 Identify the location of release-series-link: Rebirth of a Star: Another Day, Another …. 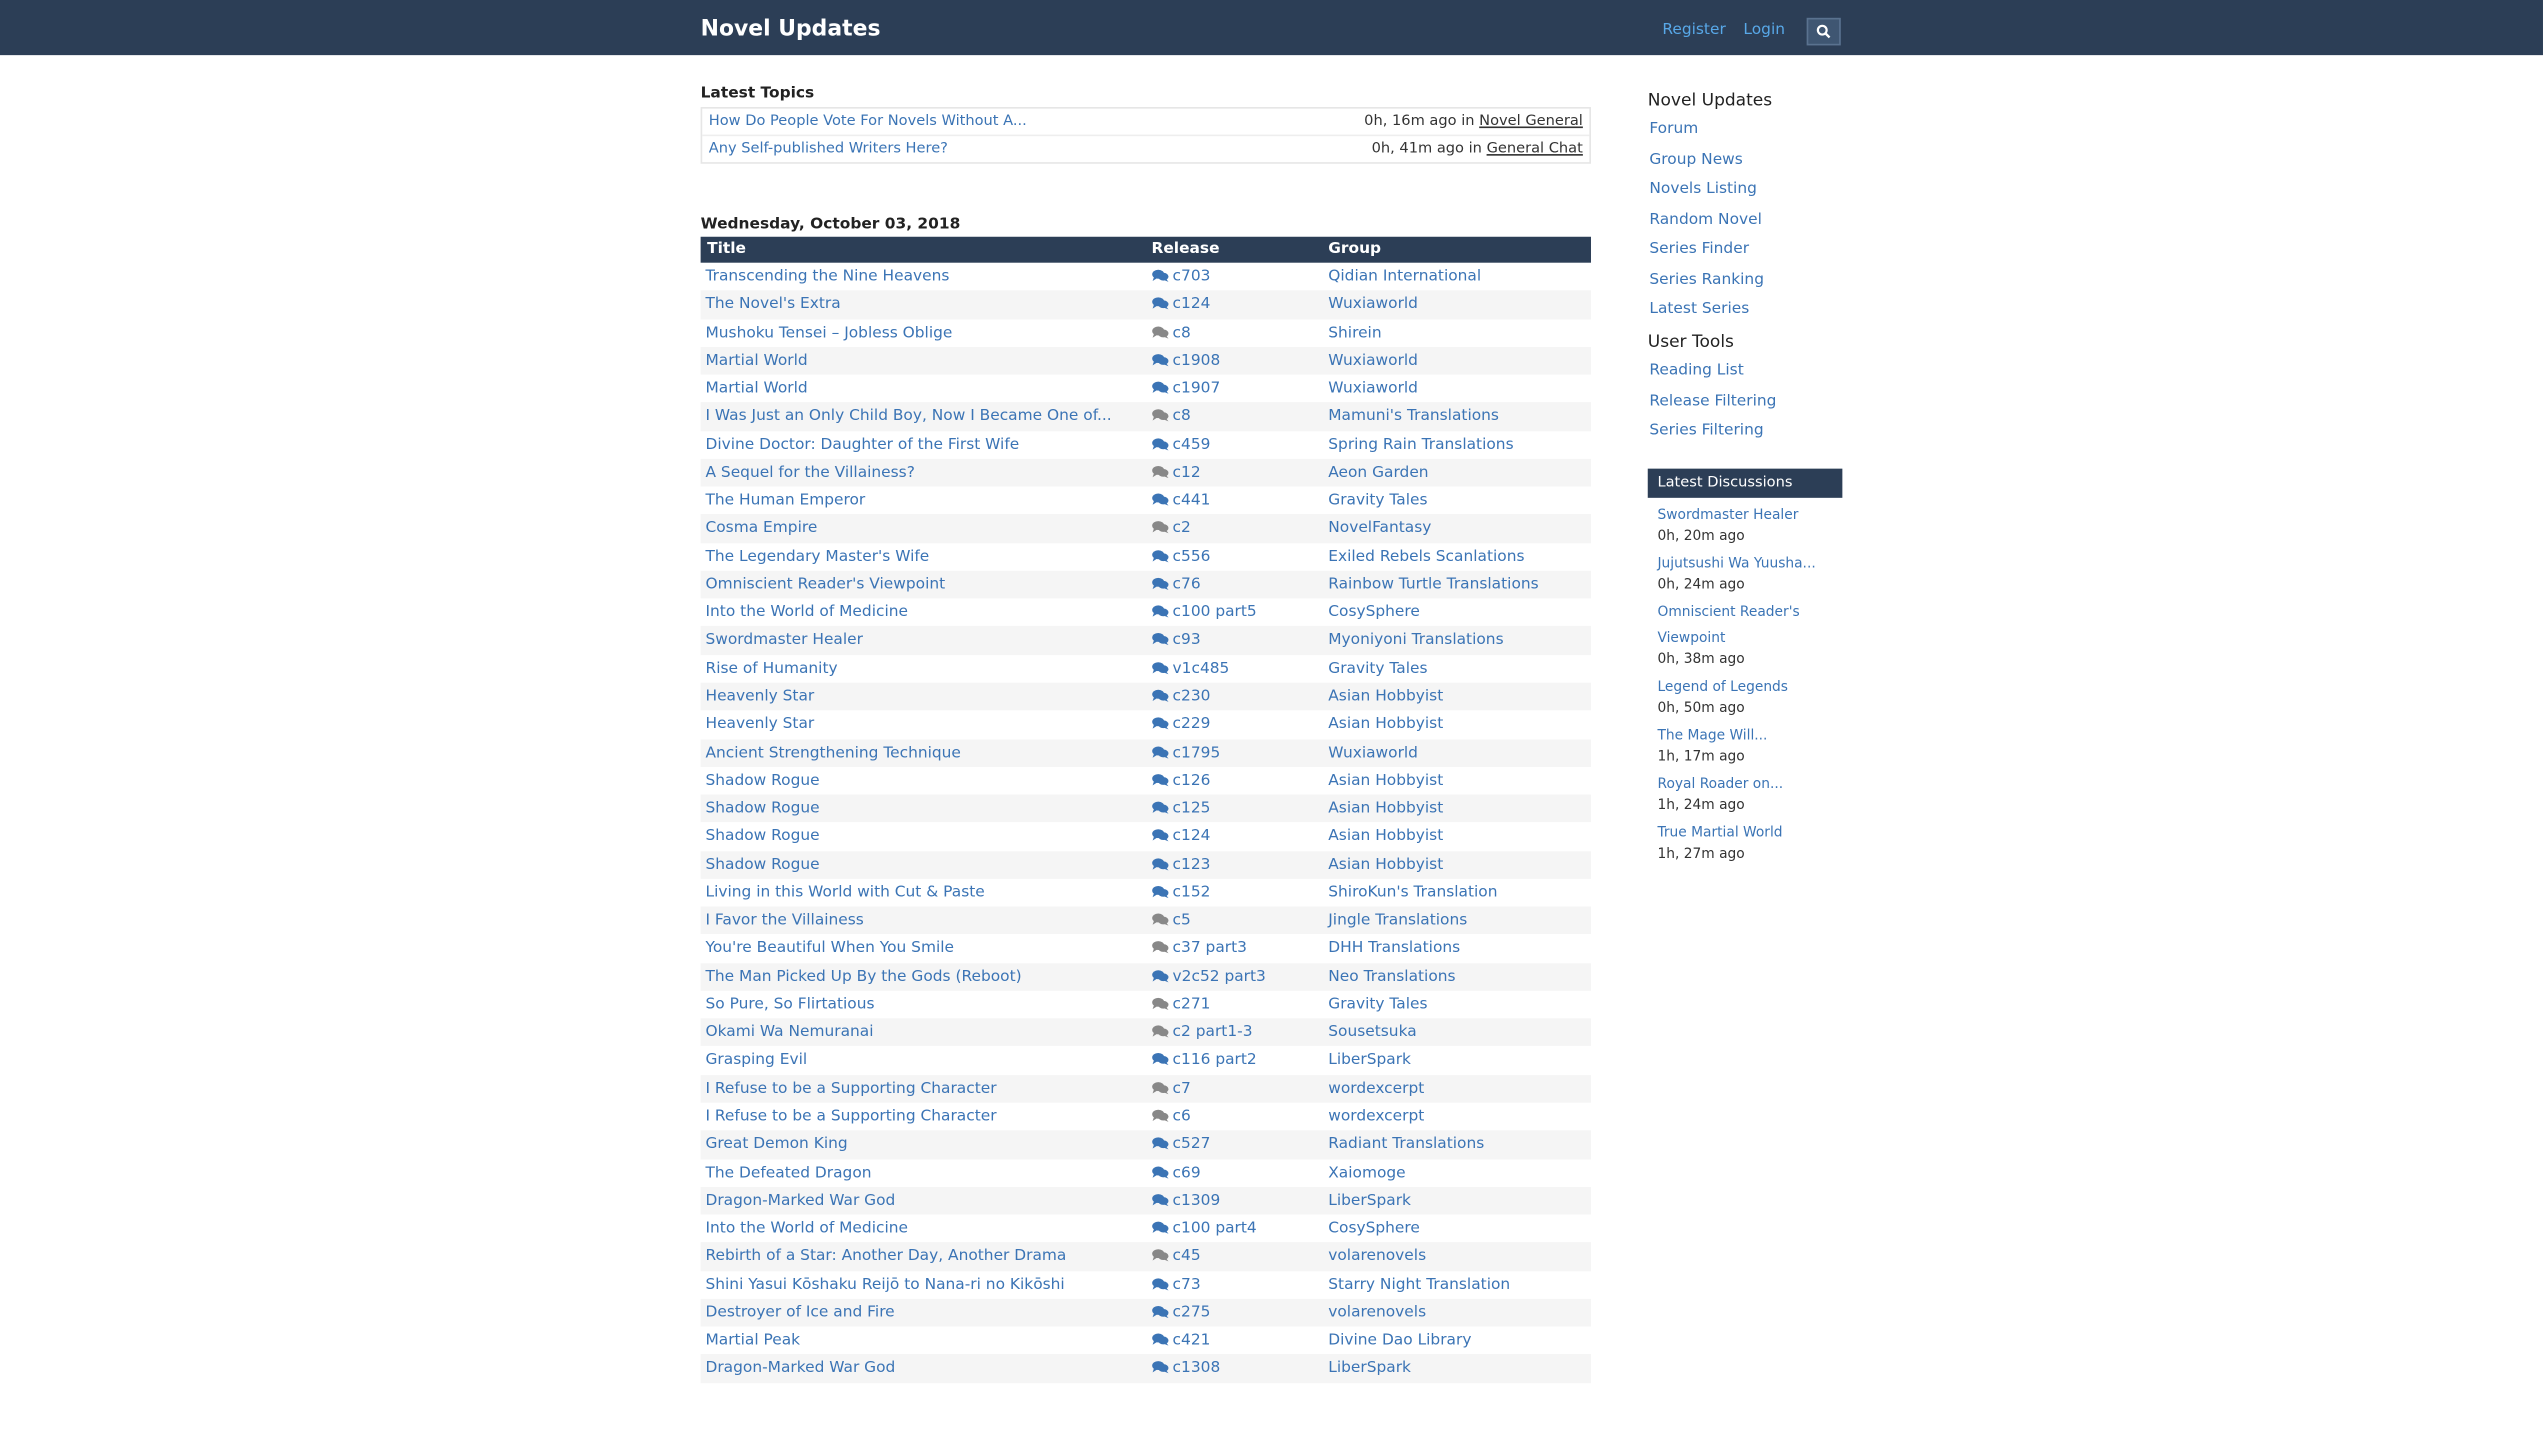
(885, 1257).